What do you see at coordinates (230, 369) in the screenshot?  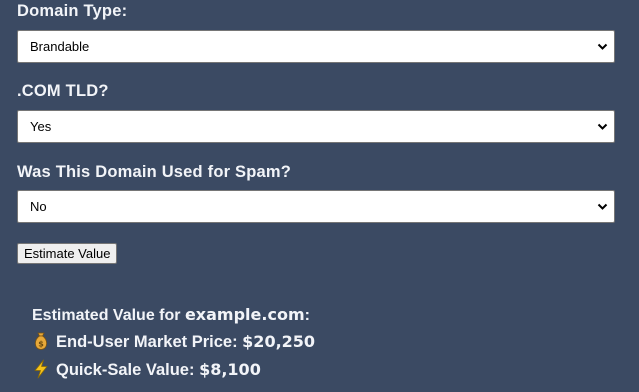 I see `quick-sale-amount: $8,100` at bounding box center [230, 369].